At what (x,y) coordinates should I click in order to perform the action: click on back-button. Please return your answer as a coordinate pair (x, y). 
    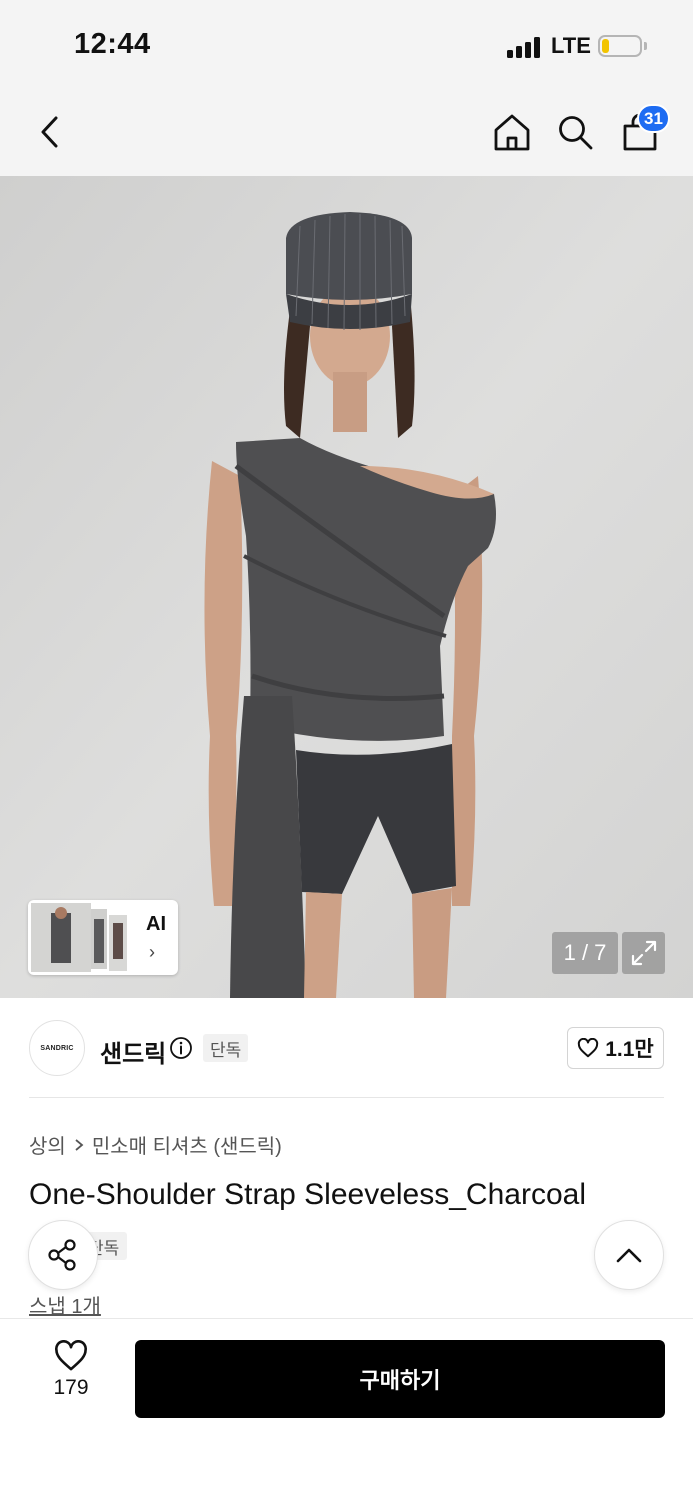
    Looking at the image, I should click on (50, 132).